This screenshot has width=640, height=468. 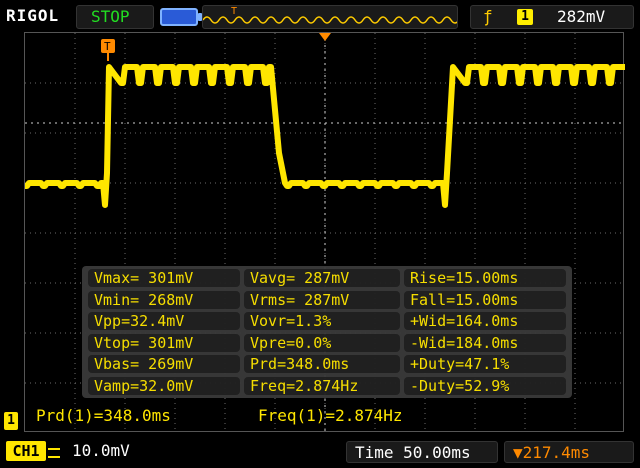 What do you see at coordinates (164, 364) in the screenshot?
I see `measurement-cell: Vbas= 269mV` at bounding box center [164, 364].